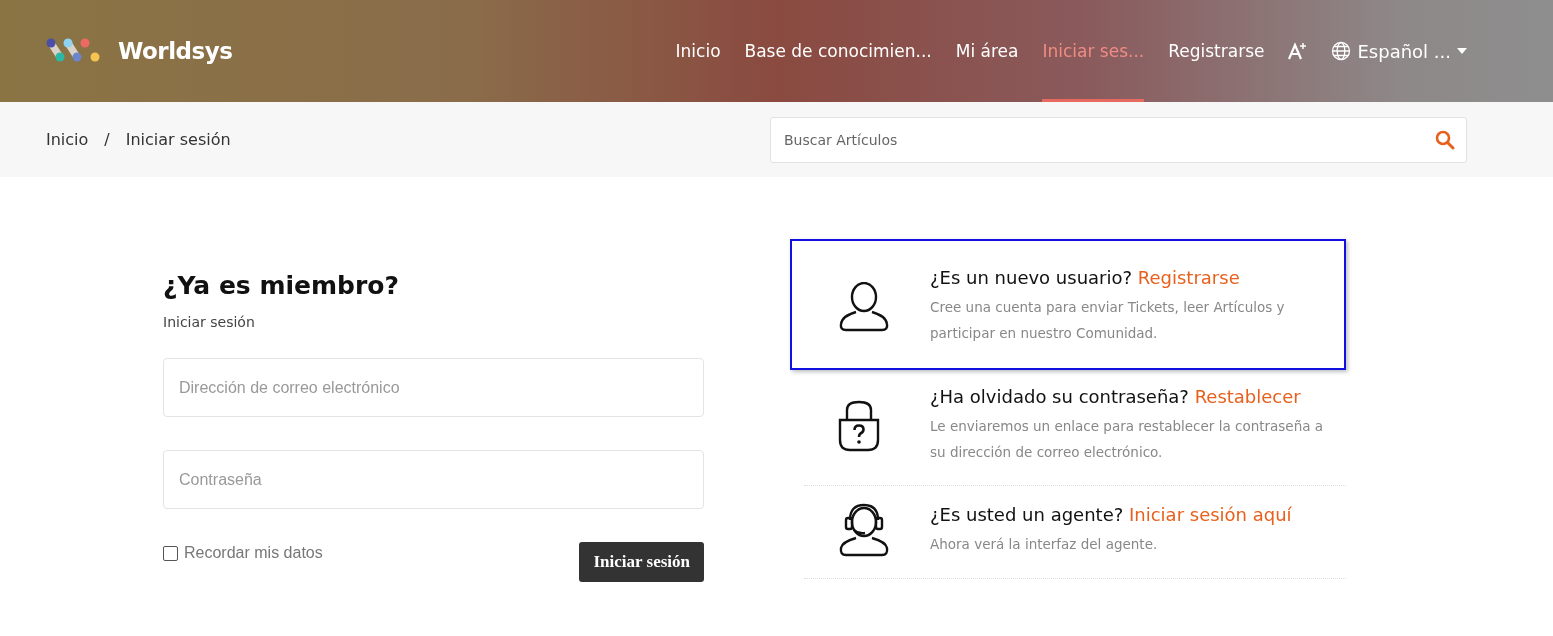 Image resolution: width=1553 pixels, height=636 pixels. I want to click on email-field: Dirección de correo electrónico, so click(433, 387).